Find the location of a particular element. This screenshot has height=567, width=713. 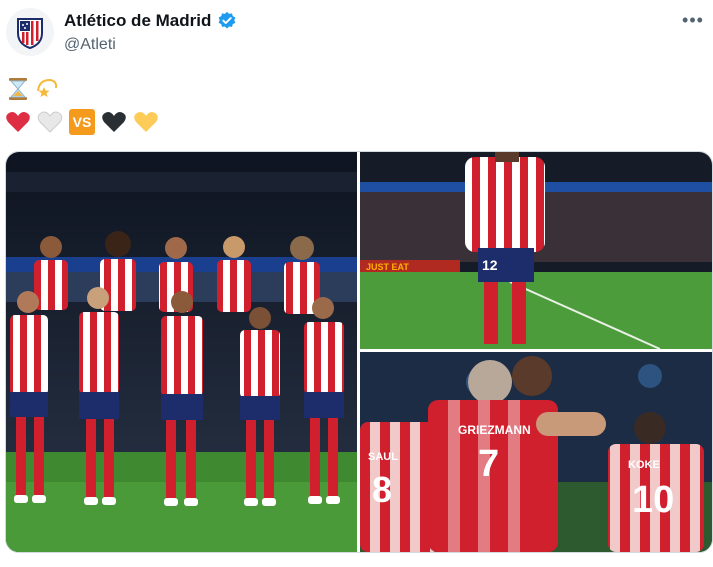

yellow-heart-icon is located at coordinates (146, 122).